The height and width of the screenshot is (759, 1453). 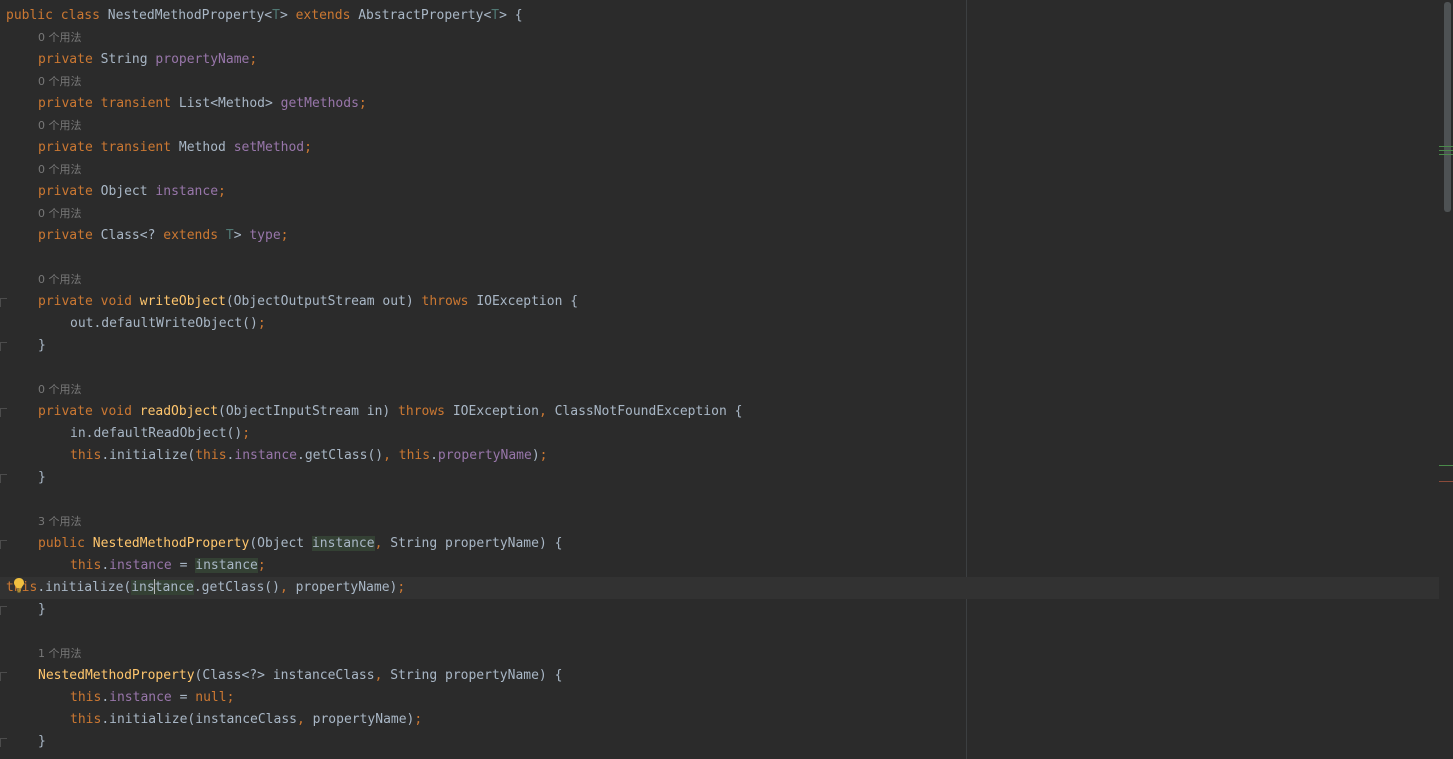 What do you see at coordinates (179, 411) in the screenshot?
I see `code-token: readObject` at bounding box center [179, 411].